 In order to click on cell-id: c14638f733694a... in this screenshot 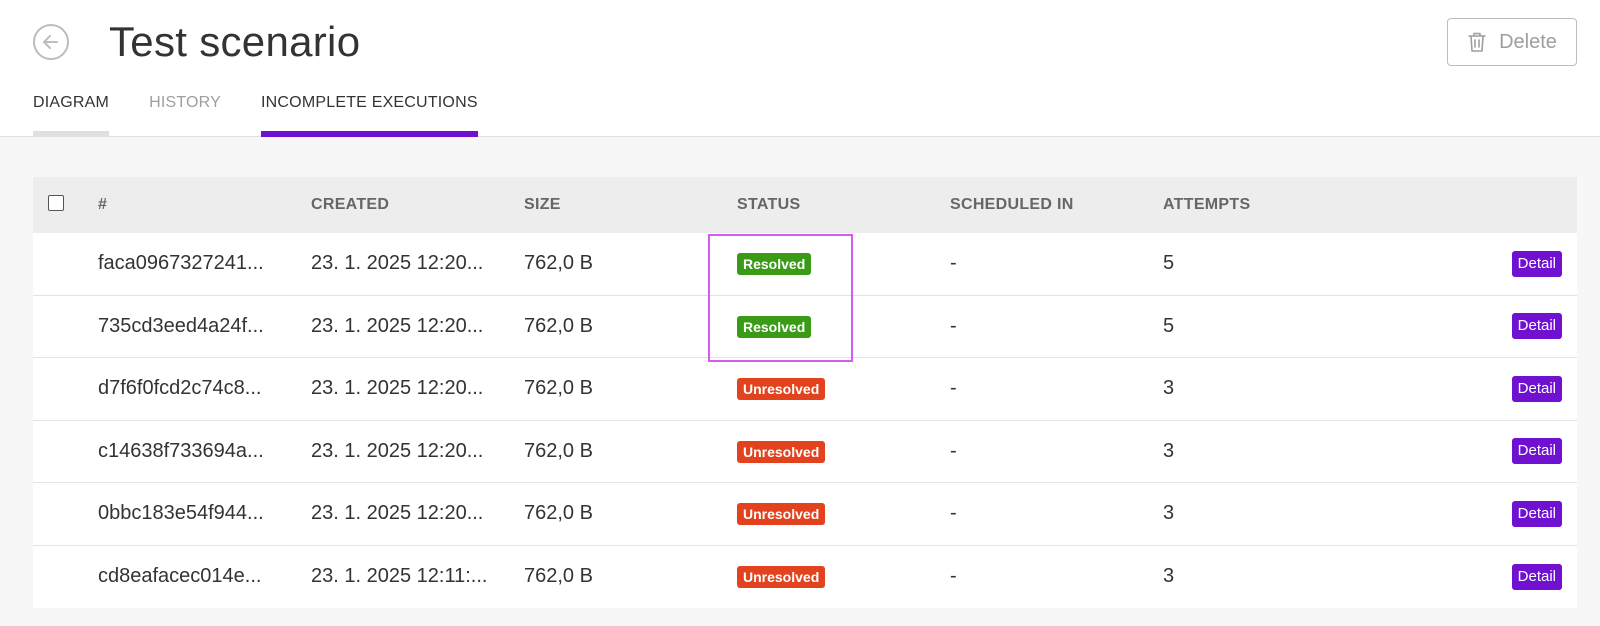, I will do `click(181, 450)`.